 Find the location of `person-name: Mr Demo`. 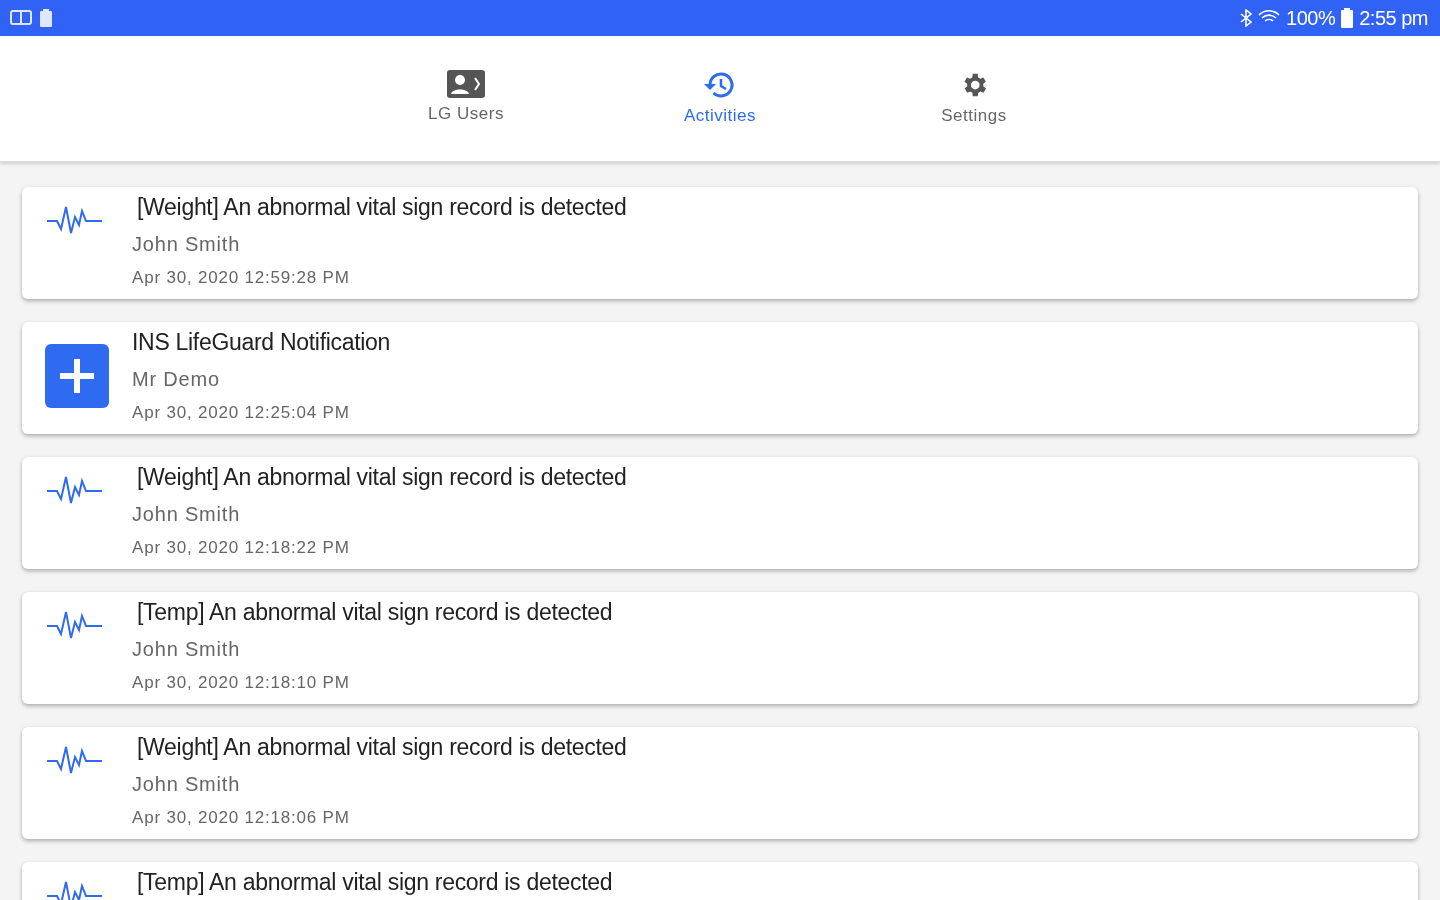

person-name: Mr Demo is located at coordinates (176, 379).